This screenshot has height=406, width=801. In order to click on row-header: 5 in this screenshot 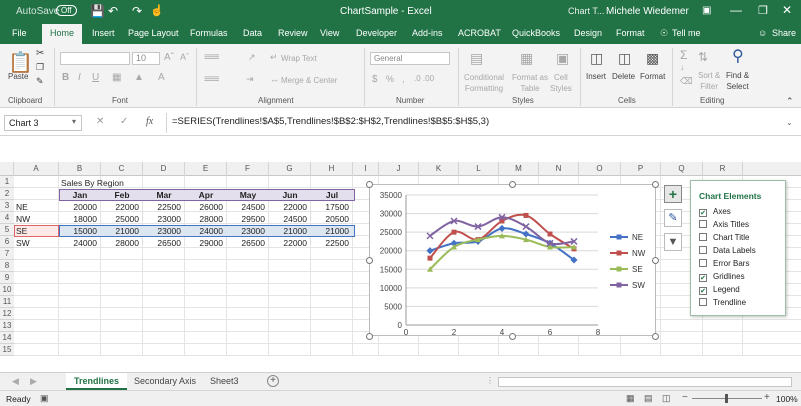, I will do `click(7, 230)`.